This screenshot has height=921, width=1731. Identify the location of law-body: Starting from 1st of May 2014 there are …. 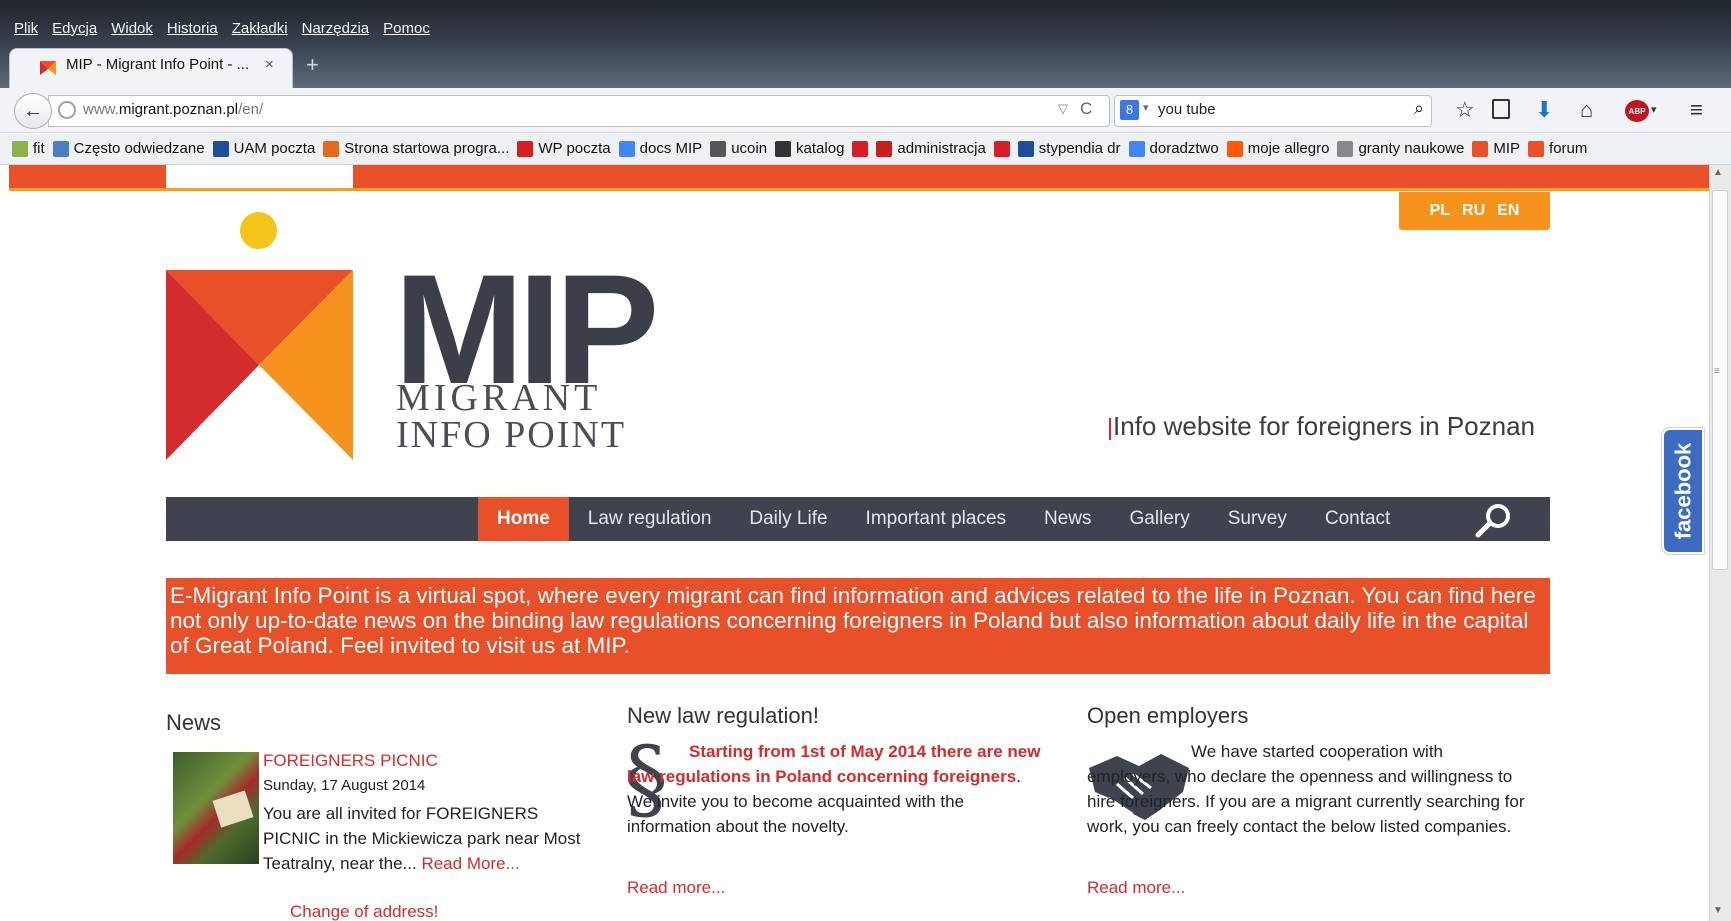
(837, 789).